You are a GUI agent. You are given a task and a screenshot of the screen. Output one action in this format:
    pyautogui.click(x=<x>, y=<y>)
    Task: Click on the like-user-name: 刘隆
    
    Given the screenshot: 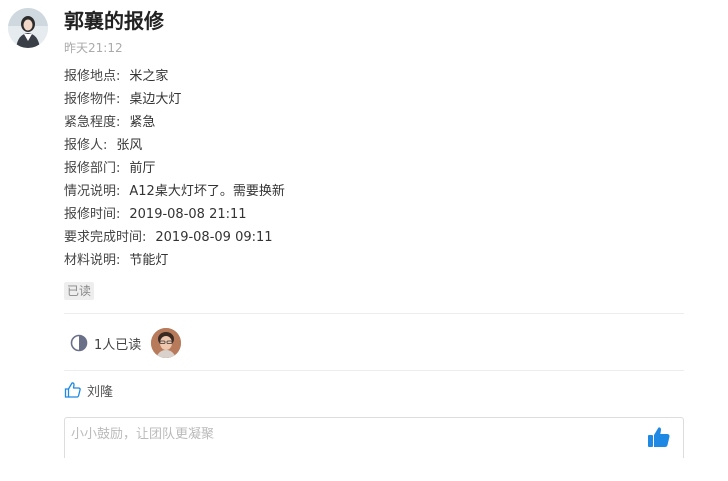 What is the action you would take?
    pyautogui.click(x=100, y=390)
    